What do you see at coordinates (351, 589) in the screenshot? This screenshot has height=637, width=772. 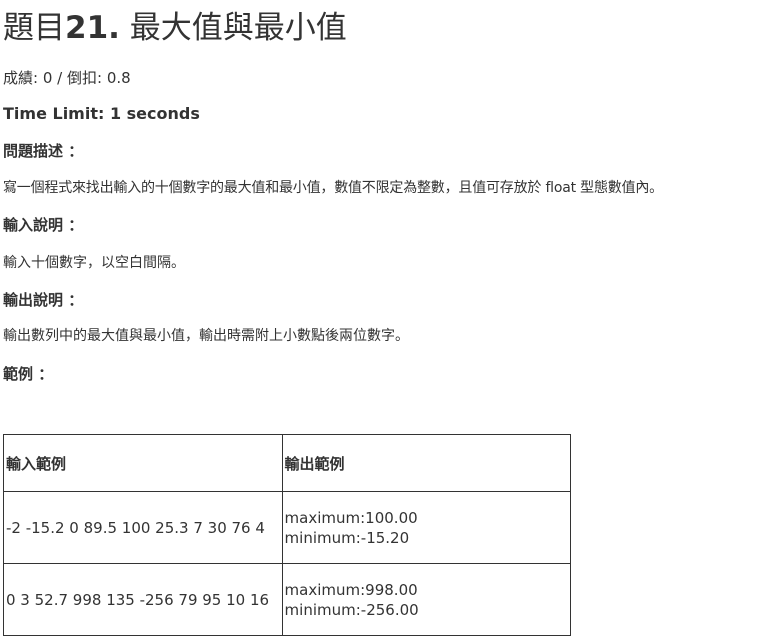 I see `sample-output-2-max: maximum:998.00` at bounding box center [351, 589].